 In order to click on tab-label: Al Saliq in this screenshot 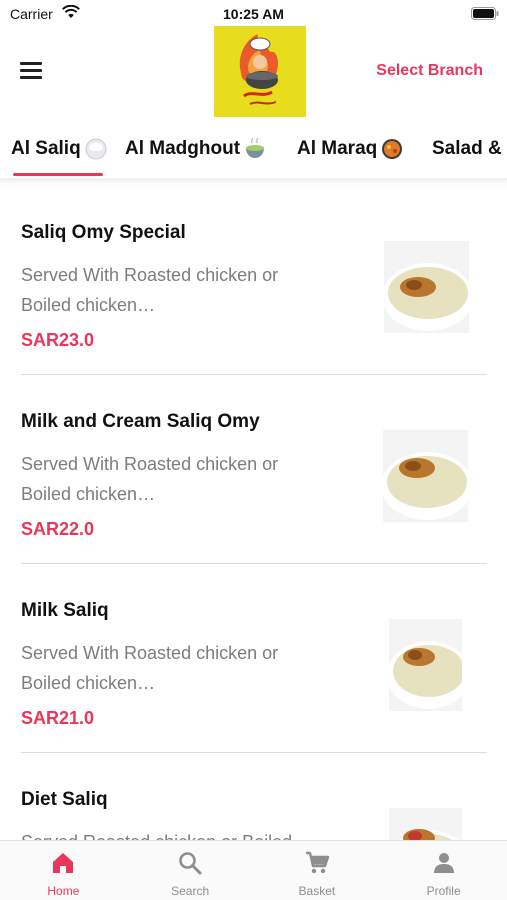, I will do `click(46, 148)`.